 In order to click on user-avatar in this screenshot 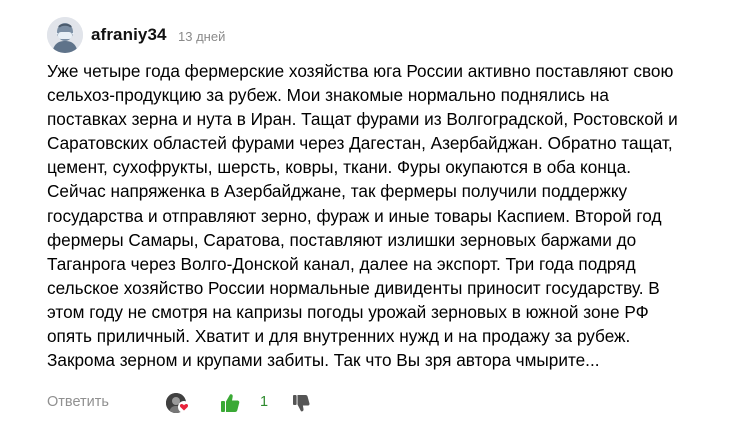, I will do `click(65, 35)`.